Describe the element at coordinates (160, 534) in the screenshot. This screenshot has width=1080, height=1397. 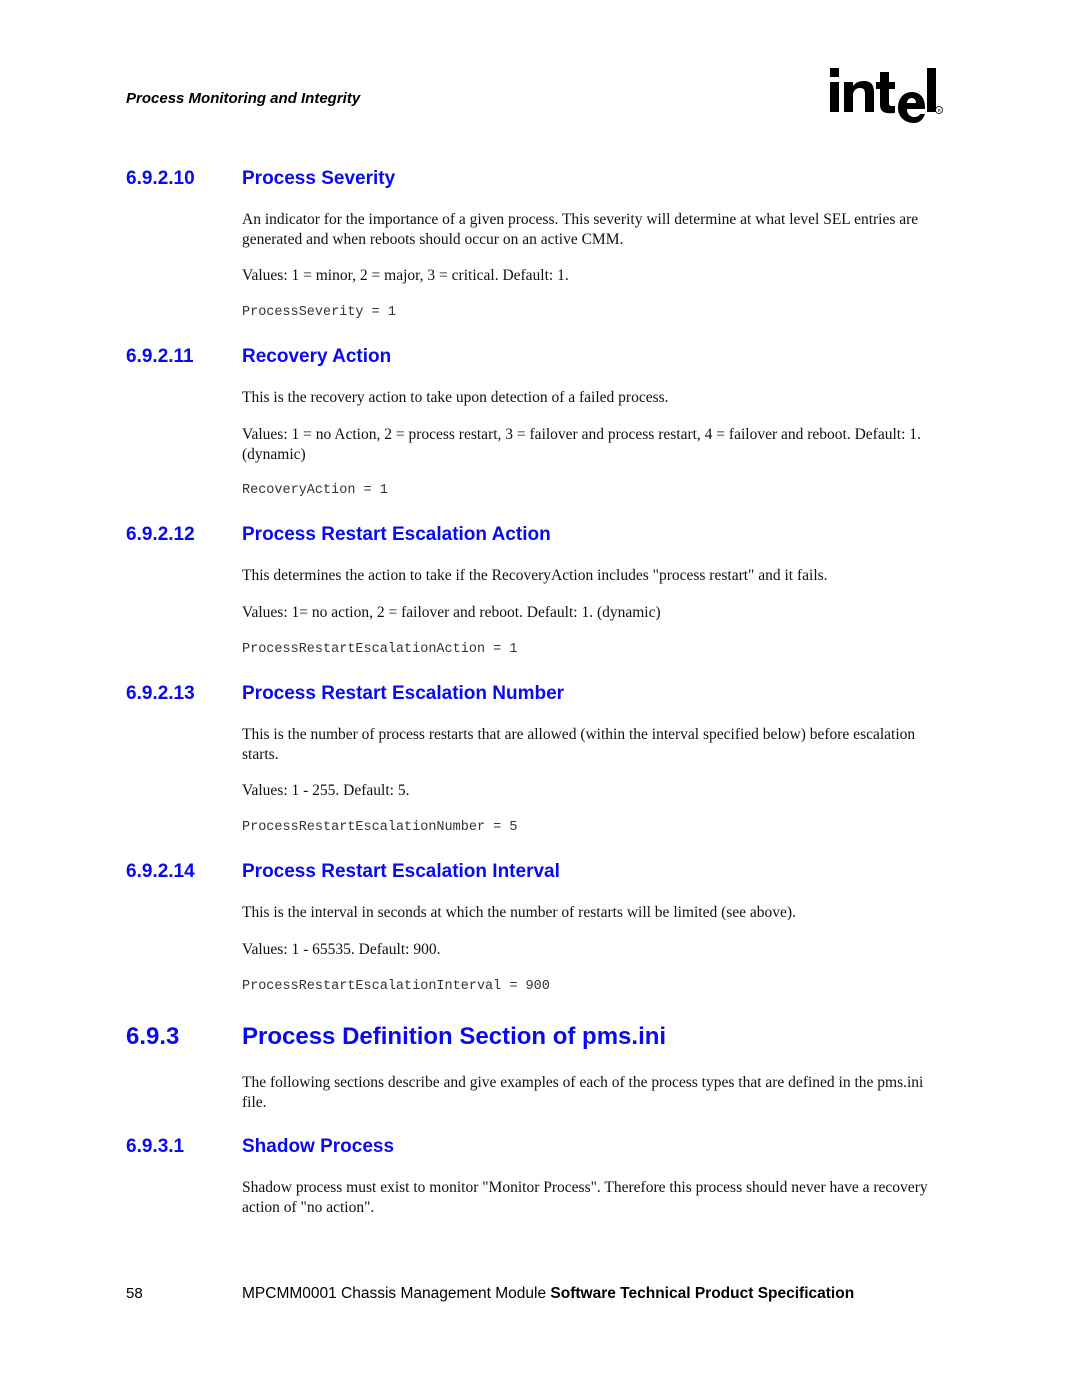
I see `section-number: 6.9.2.12` at that location.